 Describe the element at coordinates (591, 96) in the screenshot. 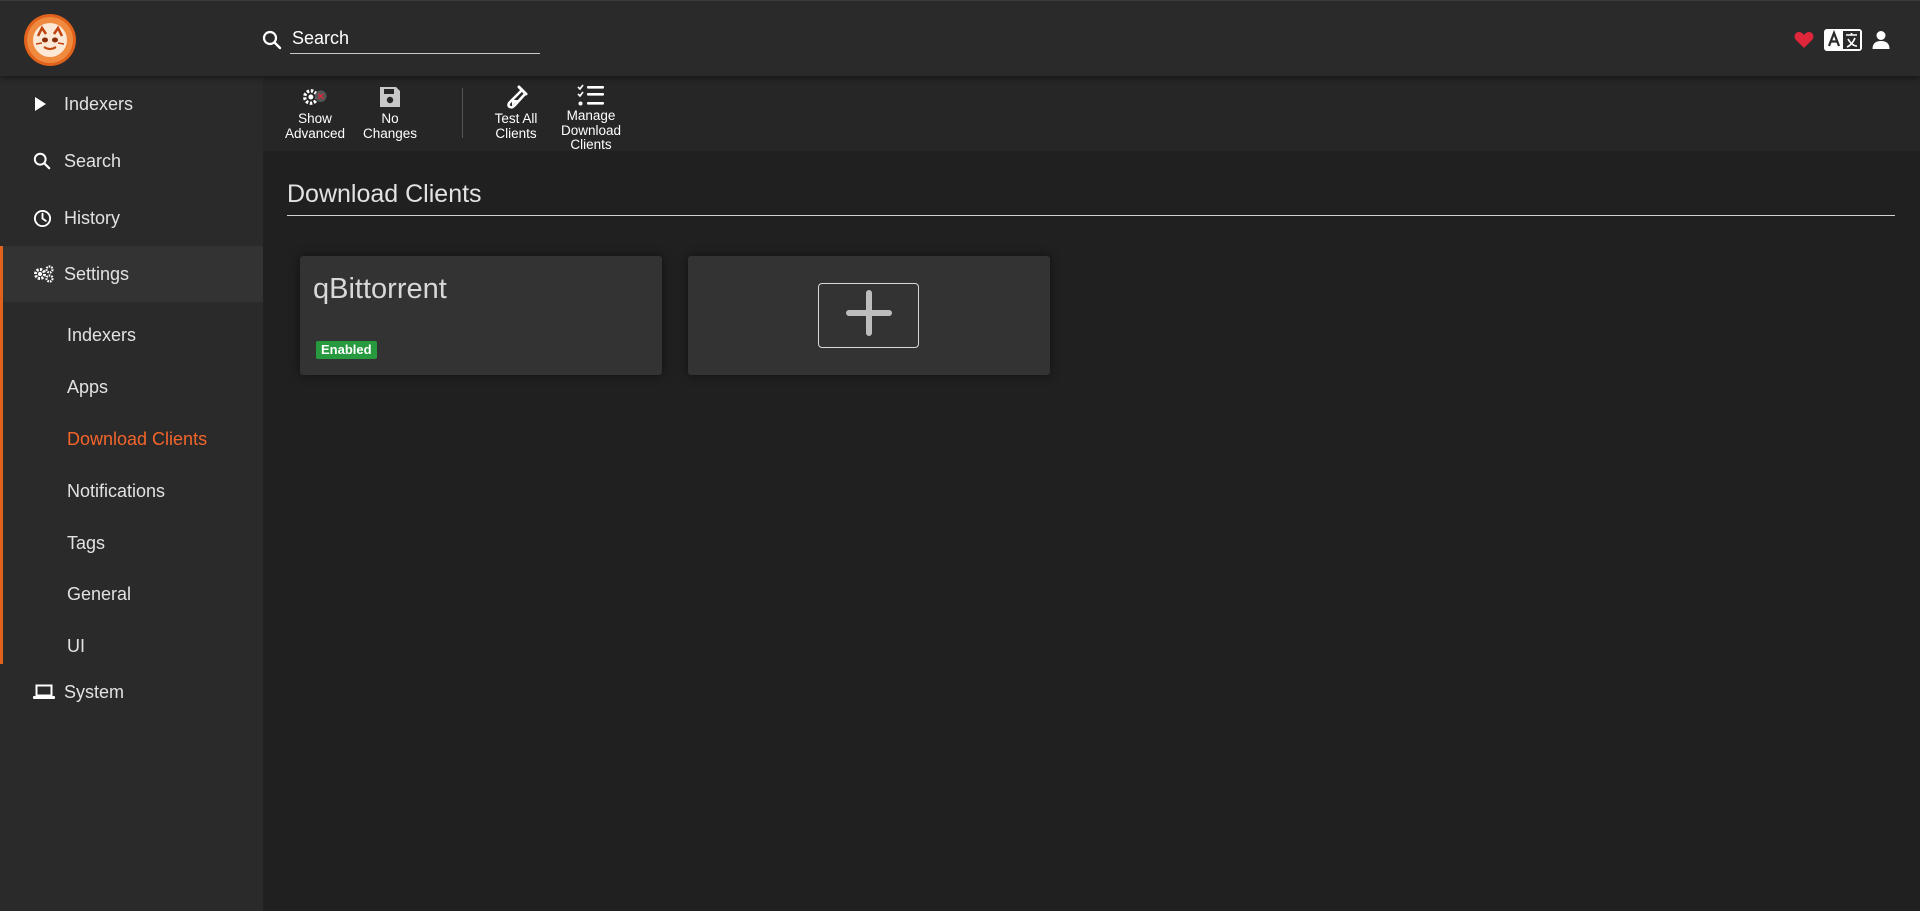

I see `list-check-icon` at that location.